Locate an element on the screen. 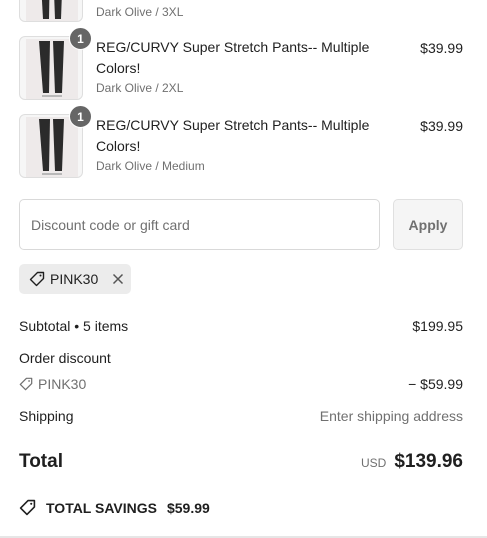 The image size is (487, 538). total-savings: TOTAL SAVINGS $59.99 is located at coordinates (114, 507).